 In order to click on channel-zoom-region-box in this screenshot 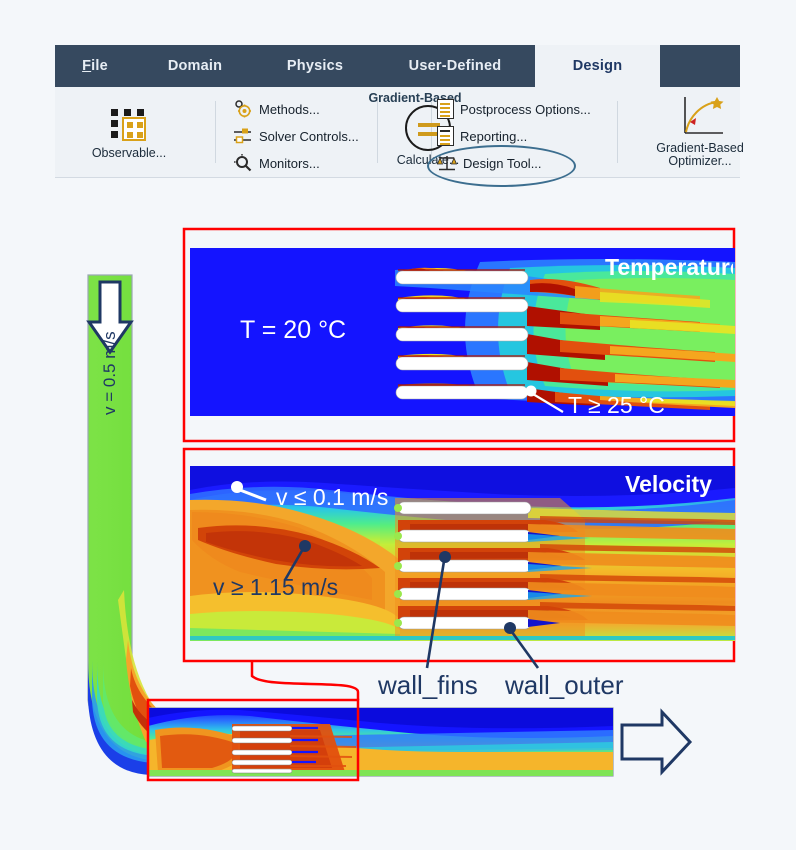, I will do `click(253, 740)`.